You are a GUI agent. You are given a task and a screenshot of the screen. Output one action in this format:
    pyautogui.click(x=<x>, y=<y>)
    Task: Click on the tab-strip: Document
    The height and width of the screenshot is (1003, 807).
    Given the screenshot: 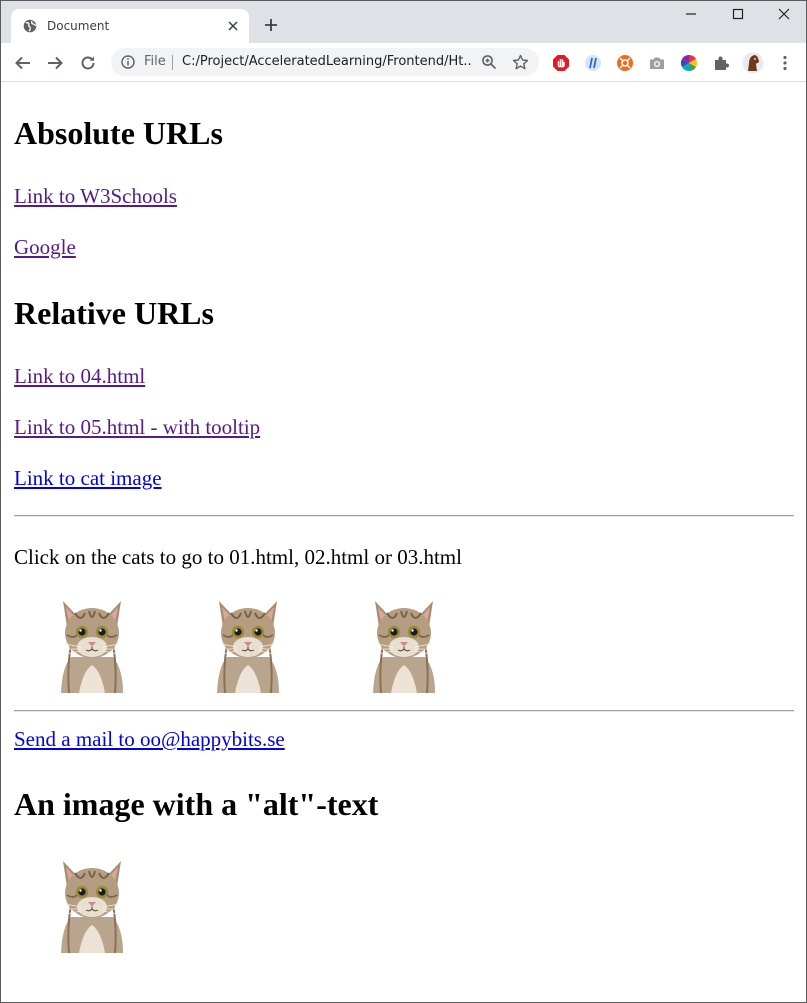 What is the action you would take?
    pyautogui.click(x=403, y=22)
    